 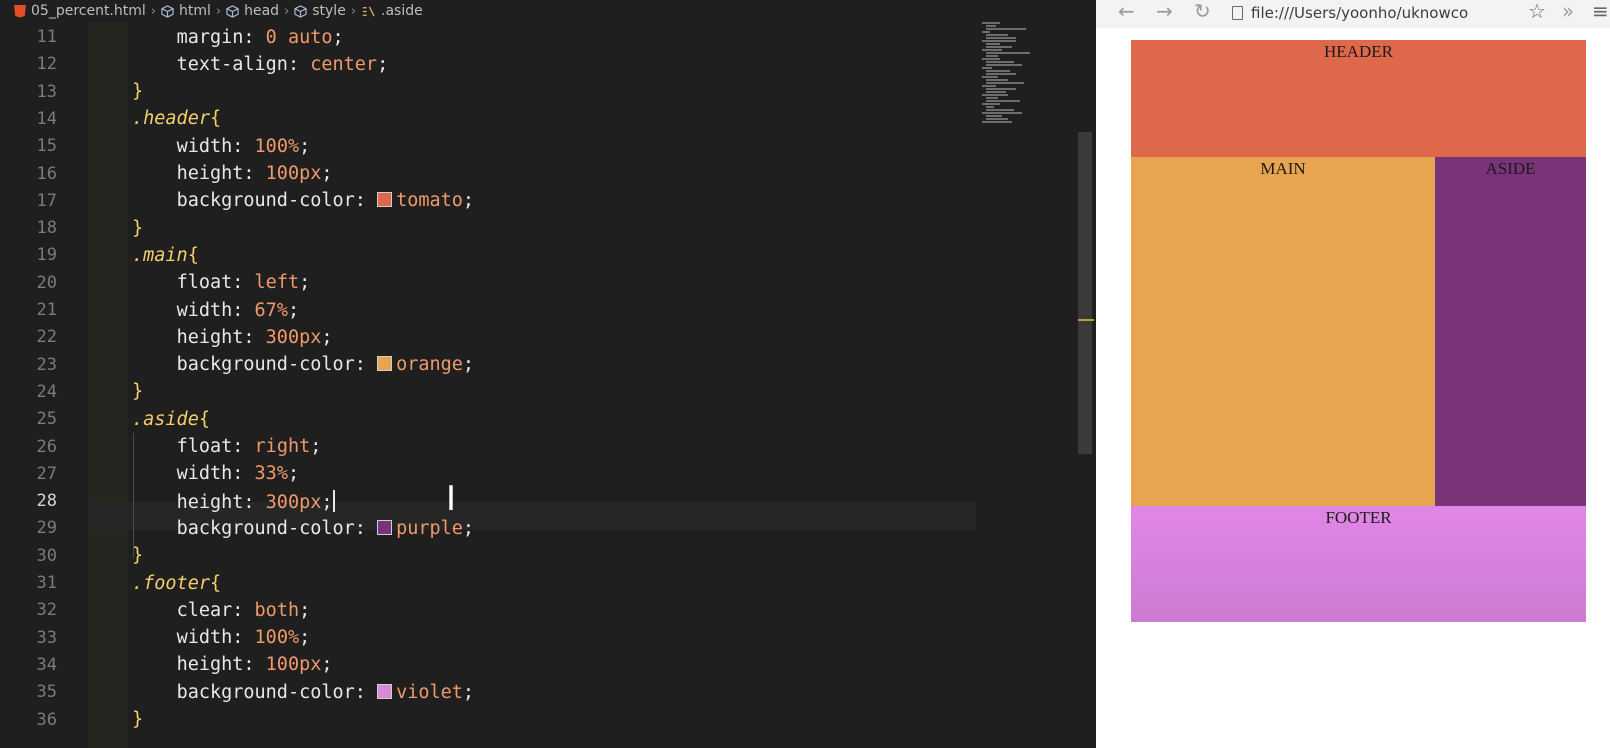 I want to click on menu-icon: ≡, so click(x=1600, y=11).